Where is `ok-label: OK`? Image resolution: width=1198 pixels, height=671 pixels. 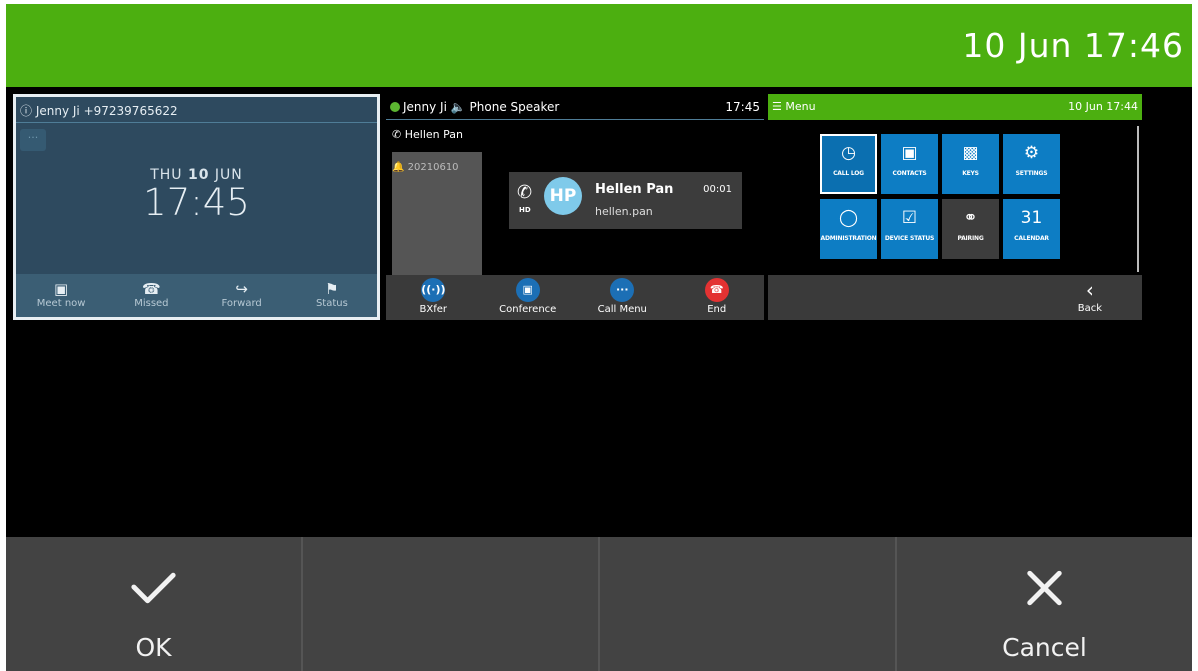
ok-label: OK is located at coordinates (153, 647).